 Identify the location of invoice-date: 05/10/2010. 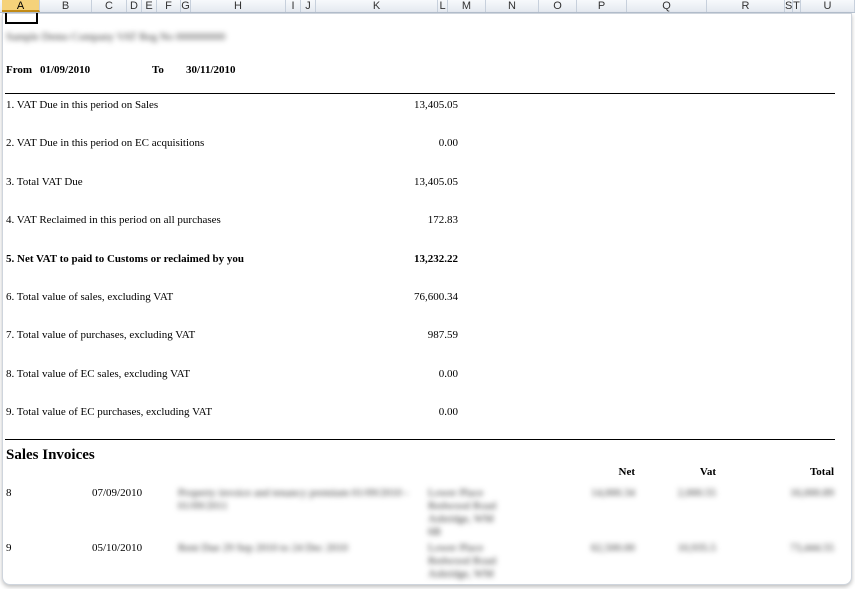
(117, 548).